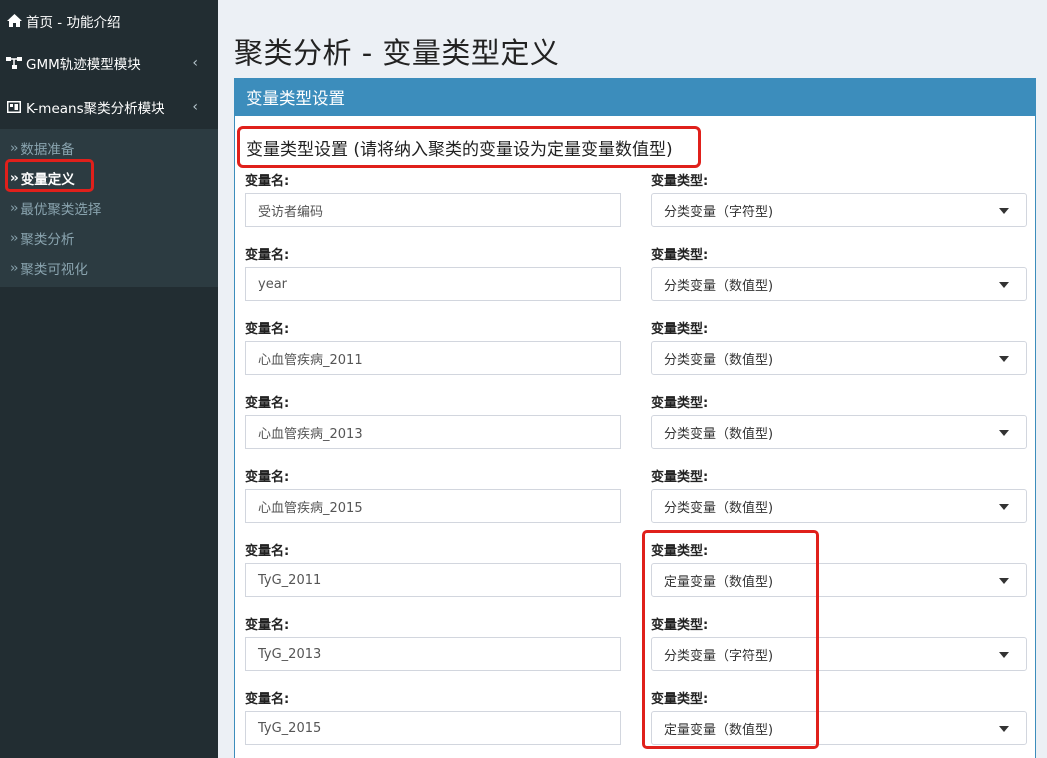  I want to click on submenu-label: 最优聚类选择, so click(61, 210).